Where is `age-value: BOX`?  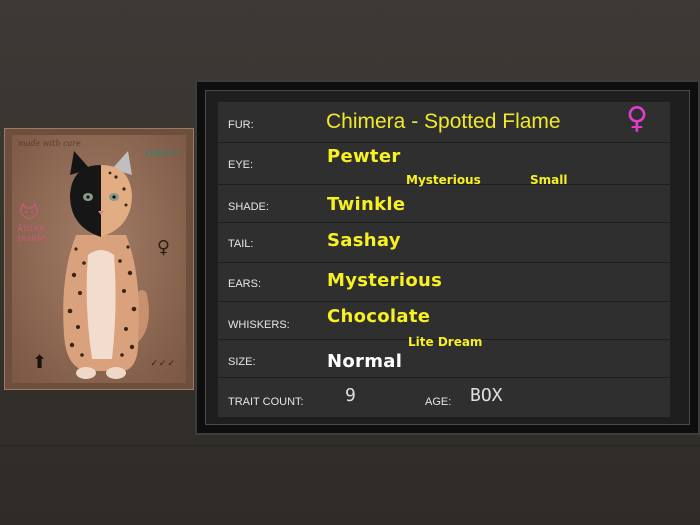 age-value: BOX is located at coordinates (486, 395).